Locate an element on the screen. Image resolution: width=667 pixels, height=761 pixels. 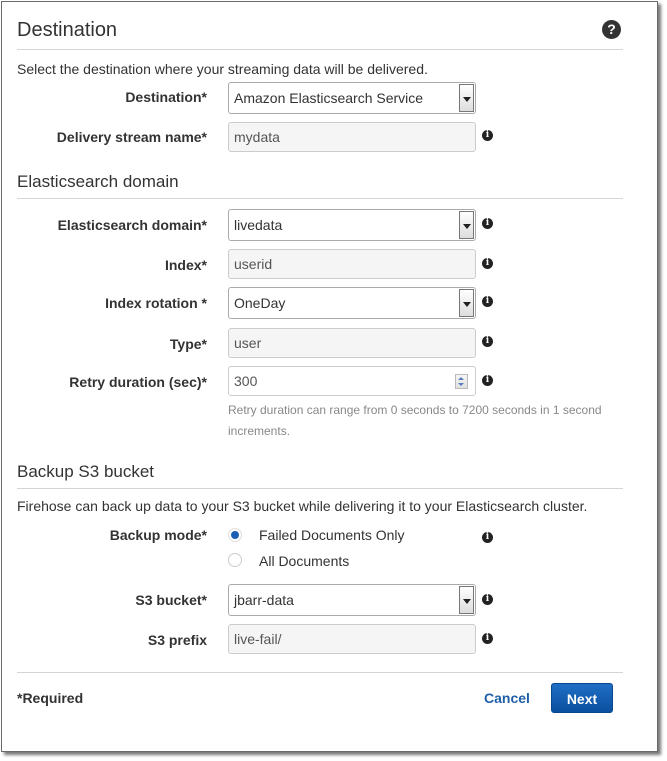
s3-bucket-select: jbarr-data is located at coordinates (352, 600).